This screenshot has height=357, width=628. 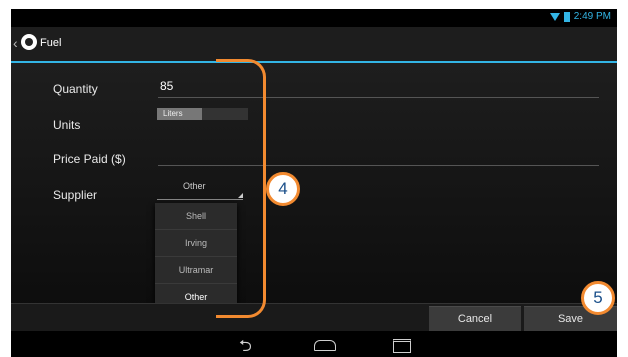 I want to click on app-icon, so click(x=29, y=42).